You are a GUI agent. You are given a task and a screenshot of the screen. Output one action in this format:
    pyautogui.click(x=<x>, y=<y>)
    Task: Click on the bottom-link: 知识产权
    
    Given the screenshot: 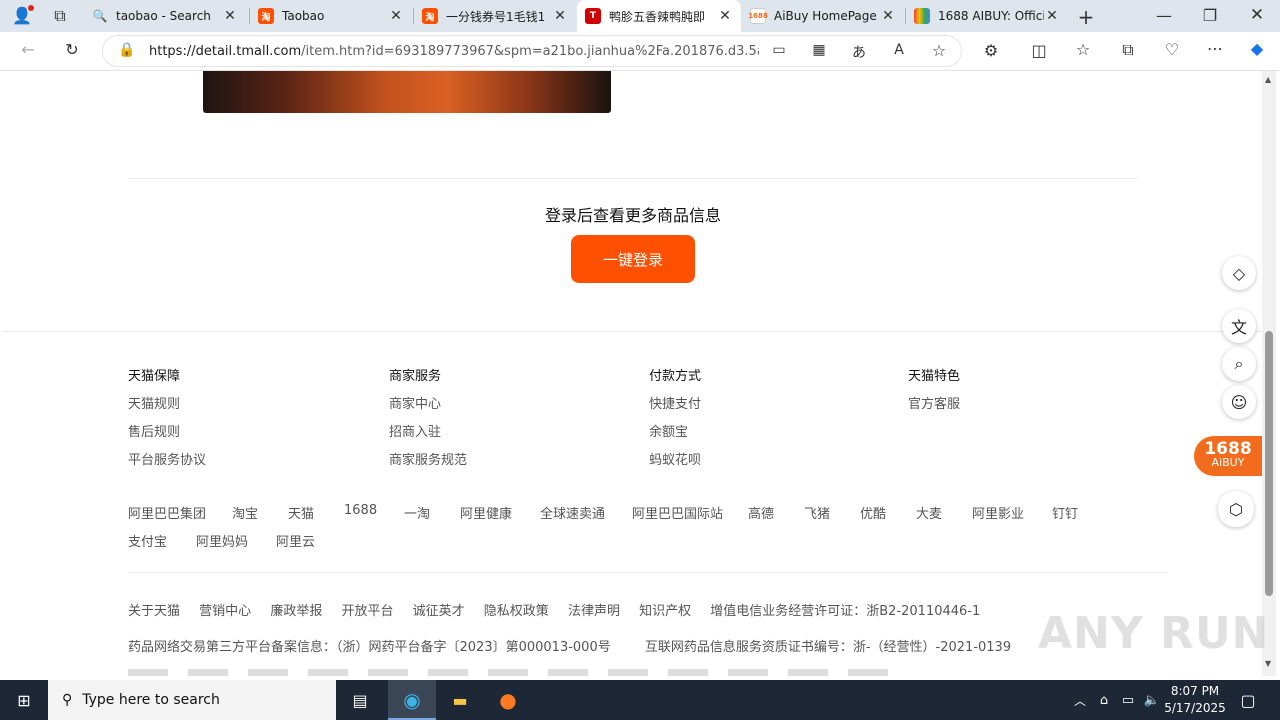 What is the action you would take?
    pyautogui.click(x=665, y=611)
    